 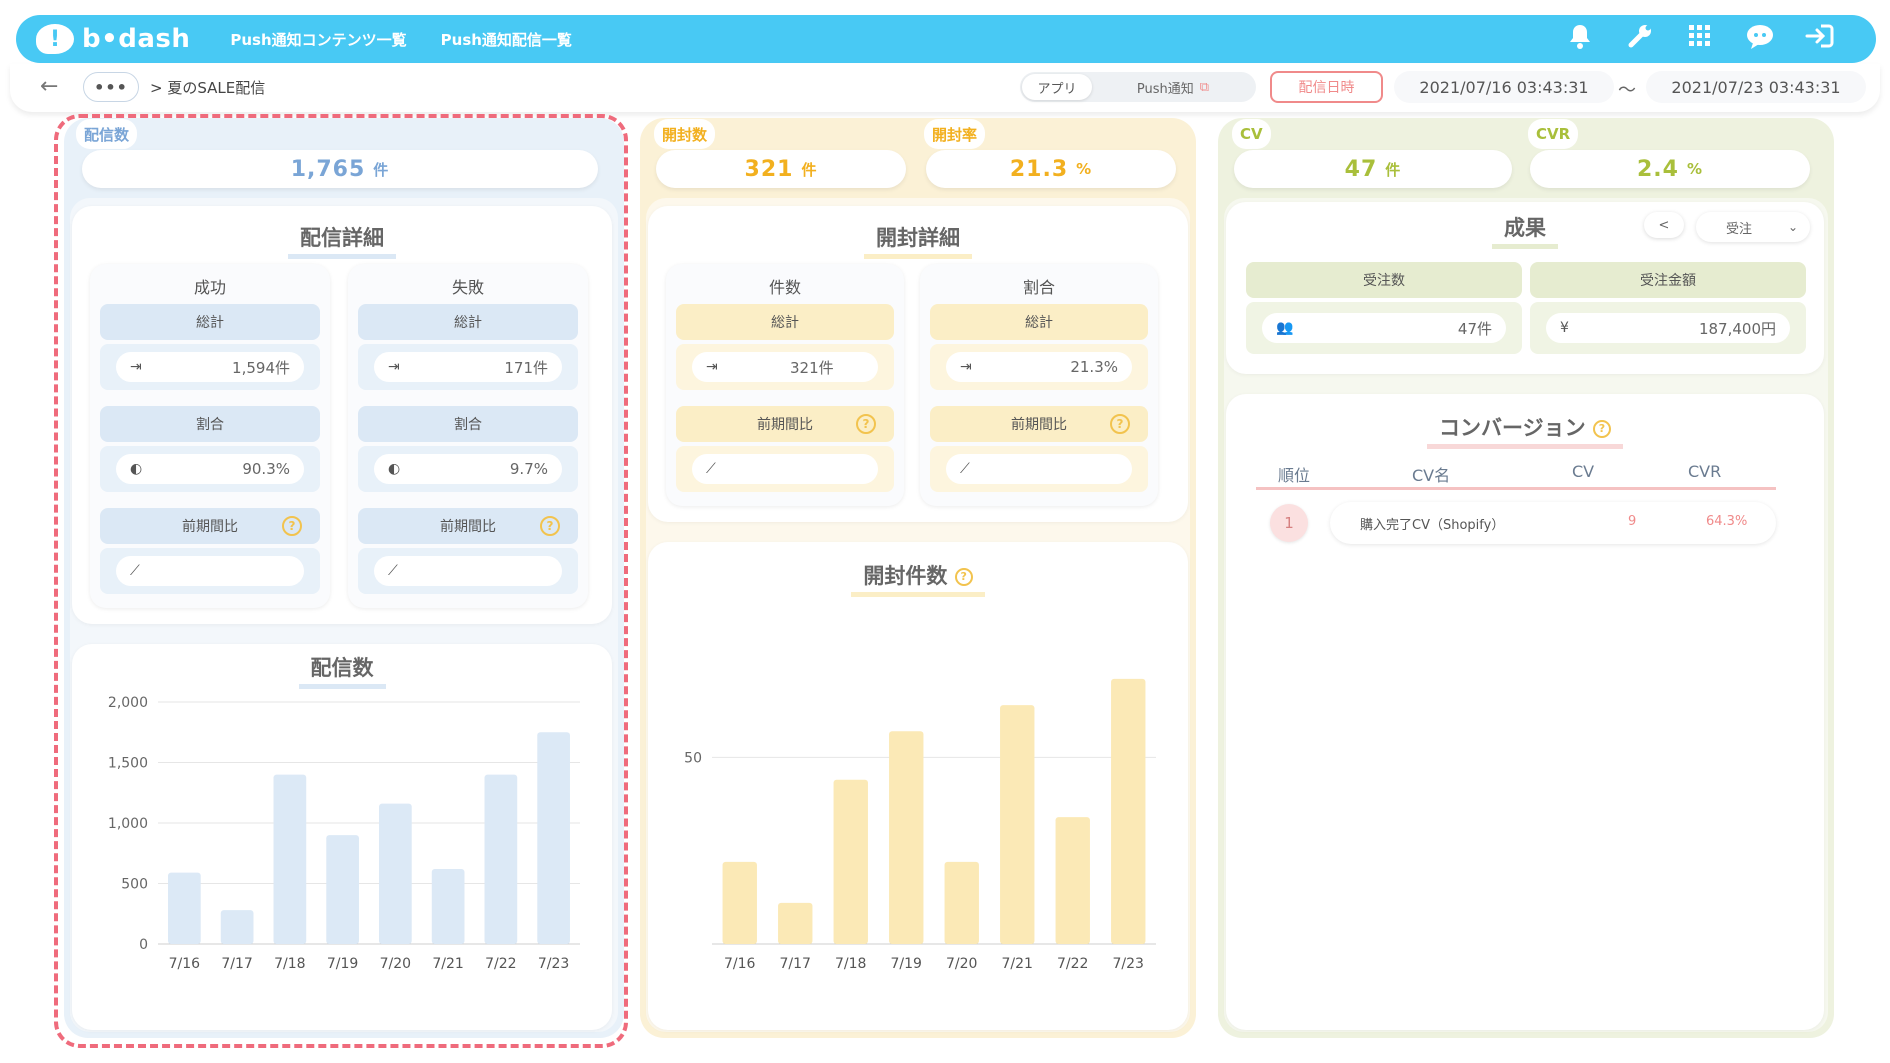 What do you see at coordinates (1727, 521) in the screenshot?
I see `conv-row-cvr: 64.3%` at bounding box center [1727, 521].